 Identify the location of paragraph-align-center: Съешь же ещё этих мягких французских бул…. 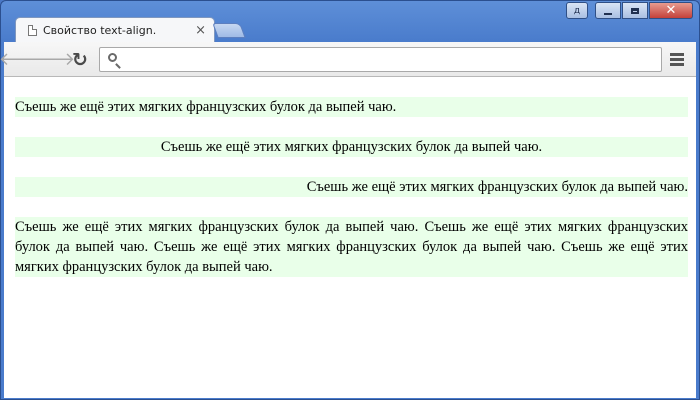
(351, 147).